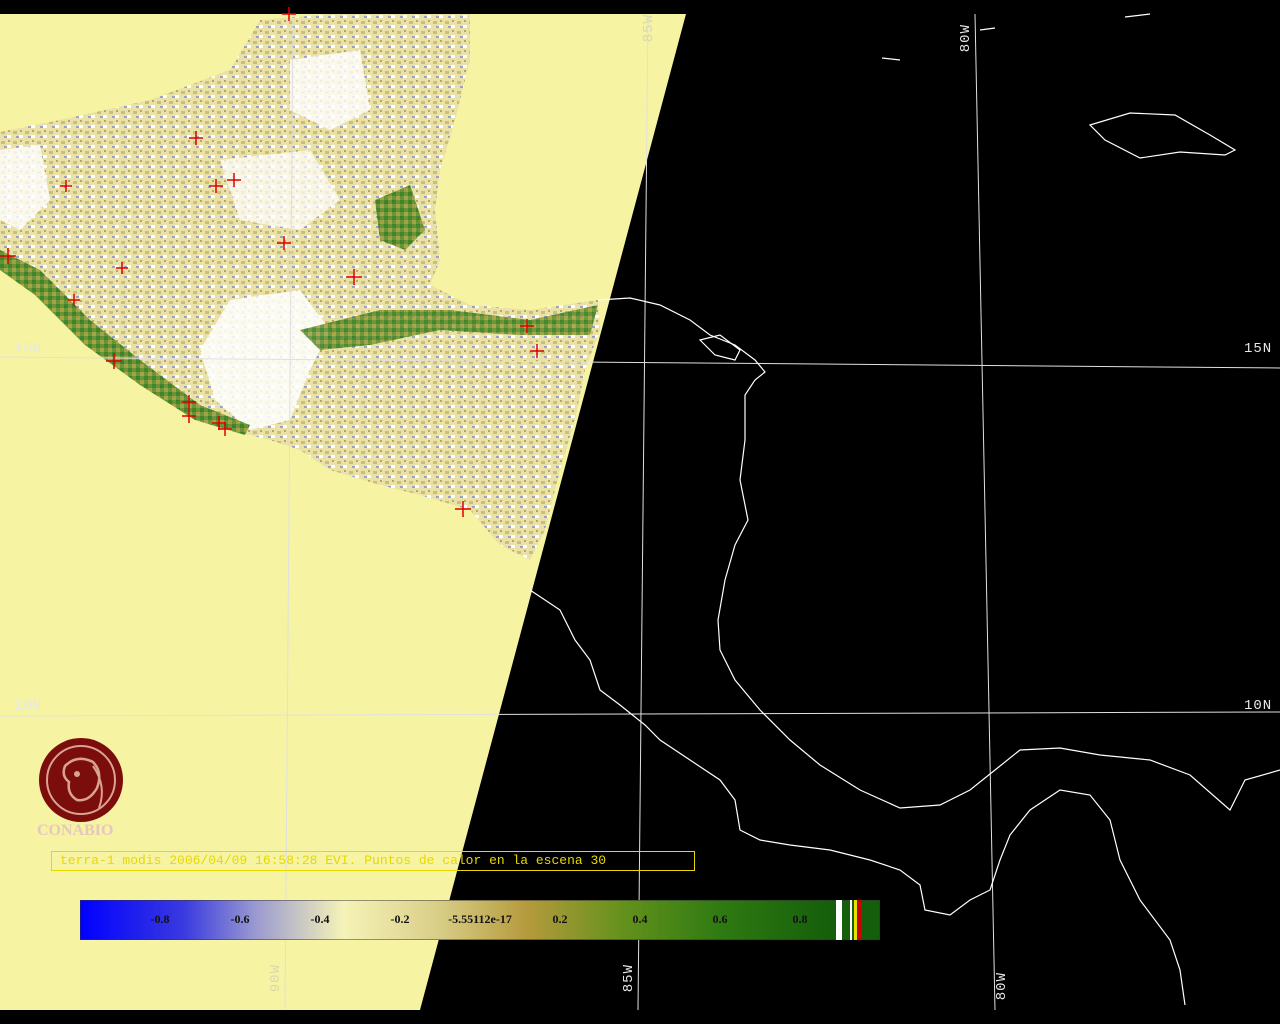  What do you see at coordinates (649, 28) in the screenshot?
I see `lon-label-85w-top: 85W` at bounding box center [649, 28].